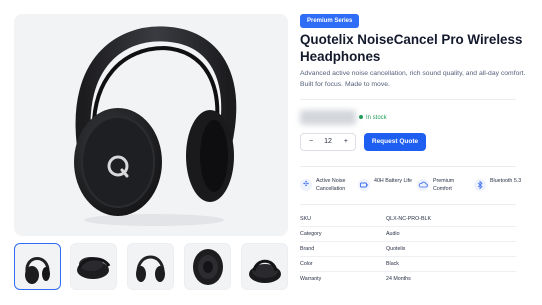 The image size is (542, 305). I want to click on spec-value: 24 Months, so click(398, 279).